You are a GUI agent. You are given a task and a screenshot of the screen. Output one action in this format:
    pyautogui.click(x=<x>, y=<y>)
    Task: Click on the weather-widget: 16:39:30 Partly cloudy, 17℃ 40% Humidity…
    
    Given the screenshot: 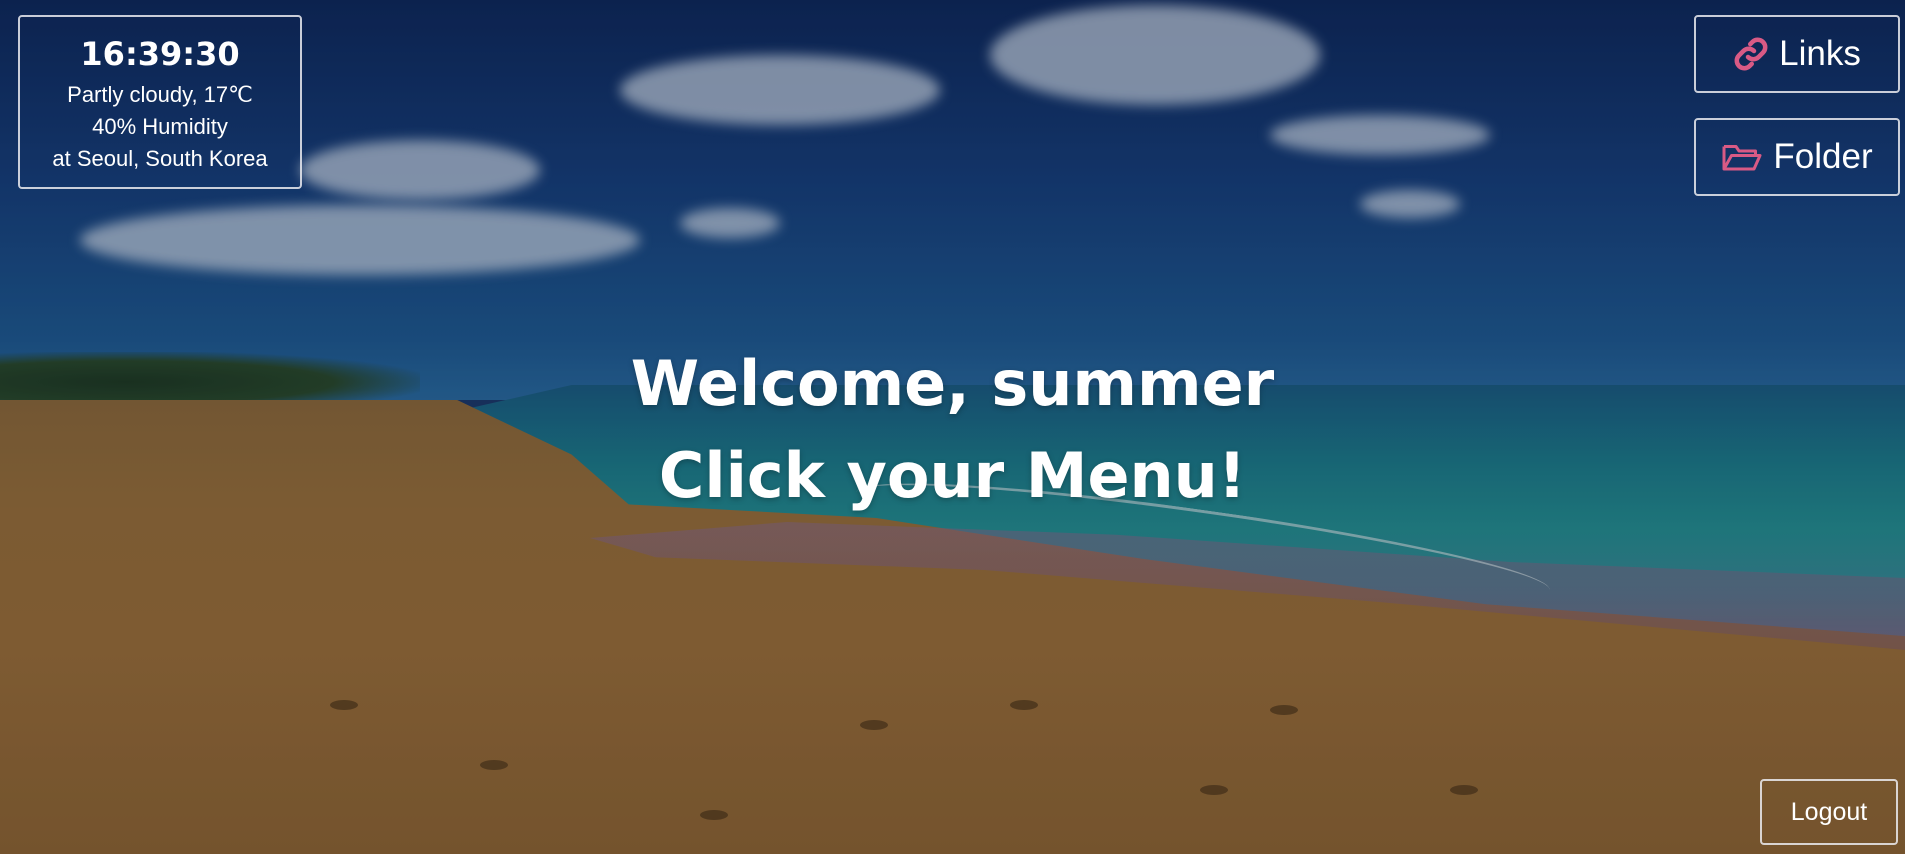 What is the action you would take?
    pyautogui.click(x=160, y=102)
    